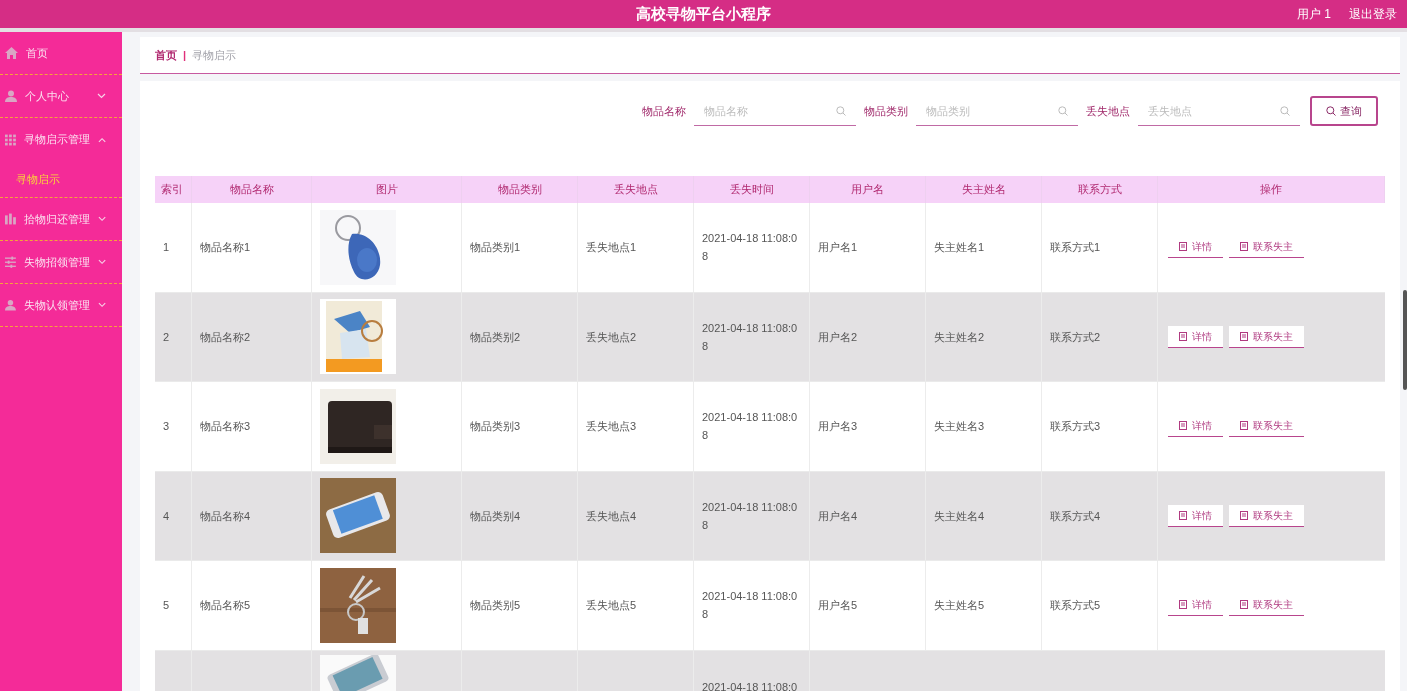  Describe the element at coordinates (959, 337) in the screenshot. I see `table-cell-text: 失主姓名2` at that location.